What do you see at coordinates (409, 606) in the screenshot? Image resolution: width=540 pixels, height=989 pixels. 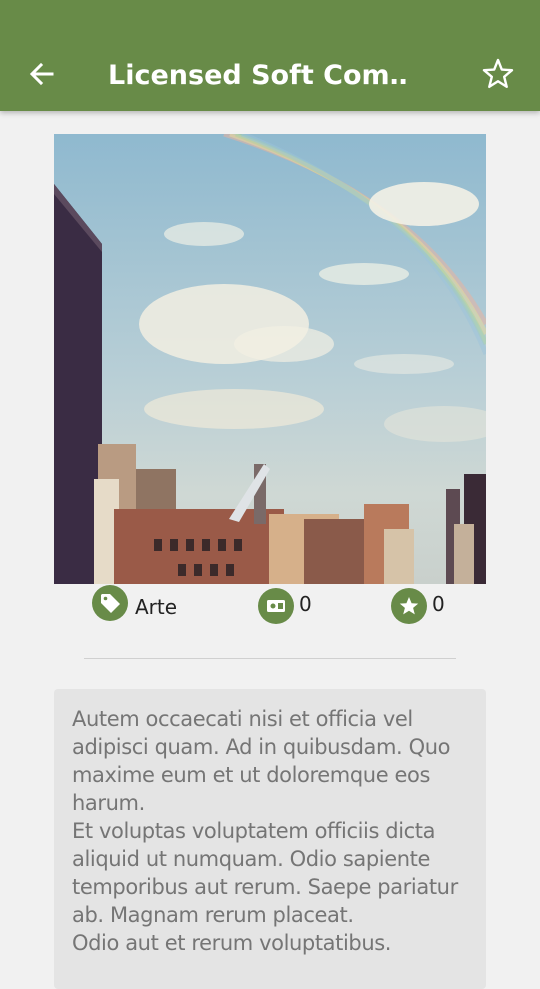 I see `star-icon` at bounding box center [409, 606].